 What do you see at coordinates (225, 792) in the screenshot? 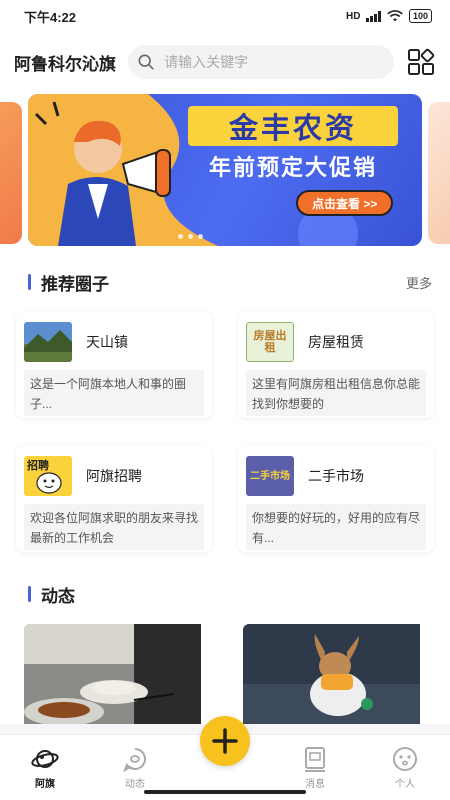
I see `home-indicator` at bounding box center [225, 792].